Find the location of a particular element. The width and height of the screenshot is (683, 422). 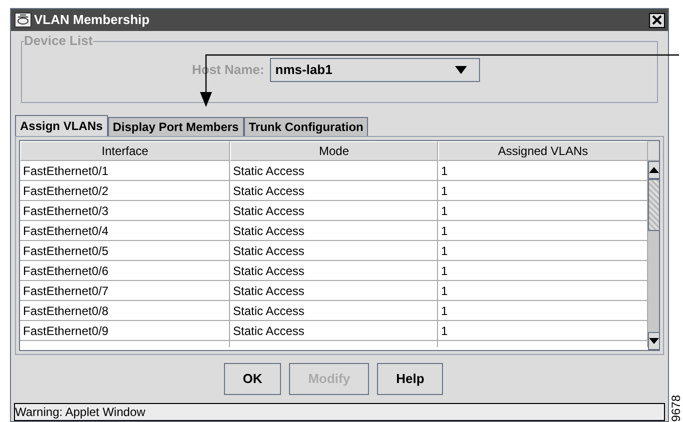

dialog-button: Help is located at coordinates (410, 379).